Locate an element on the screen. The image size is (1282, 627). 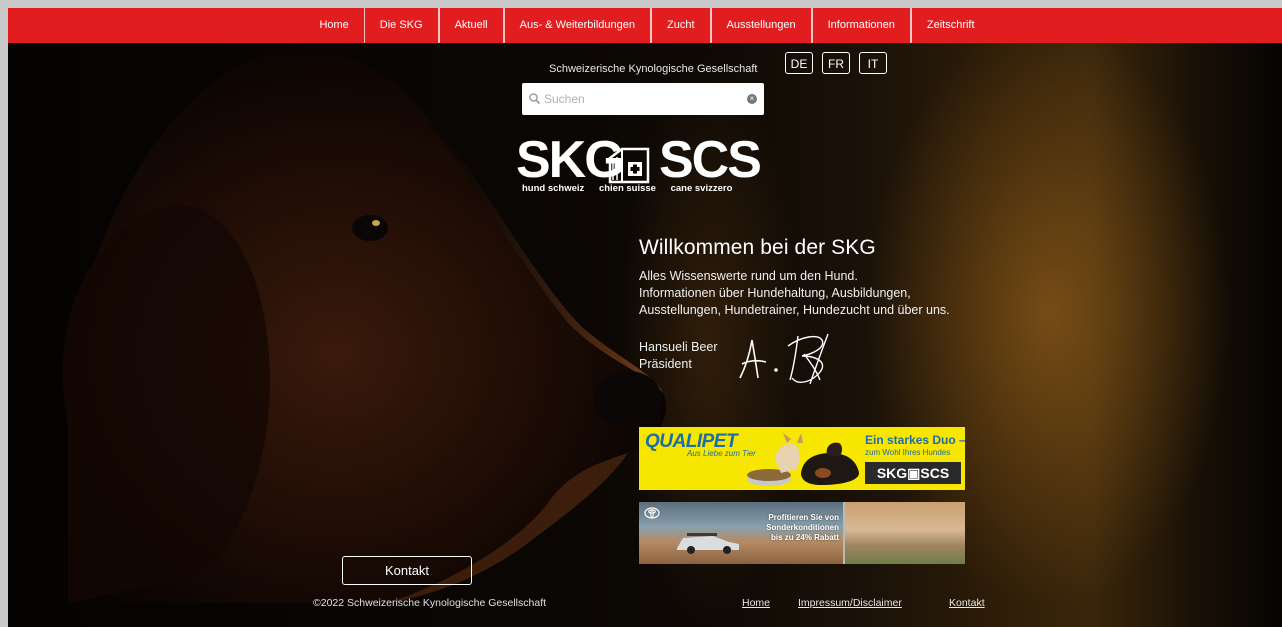
toyota-line-3: bis zu 24% Rabatt is located at coordinates (804, 537).